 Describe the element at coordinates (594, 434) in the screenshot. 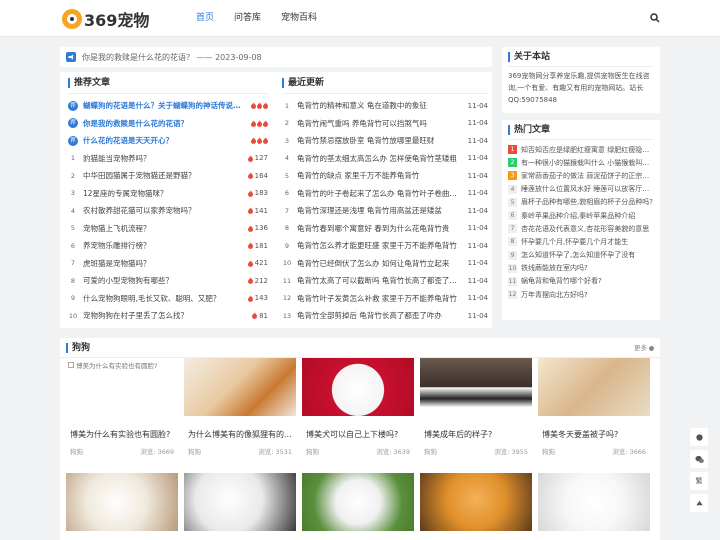

I see `dog-article-title: 博美冬天要盖被子吗?` at that location.